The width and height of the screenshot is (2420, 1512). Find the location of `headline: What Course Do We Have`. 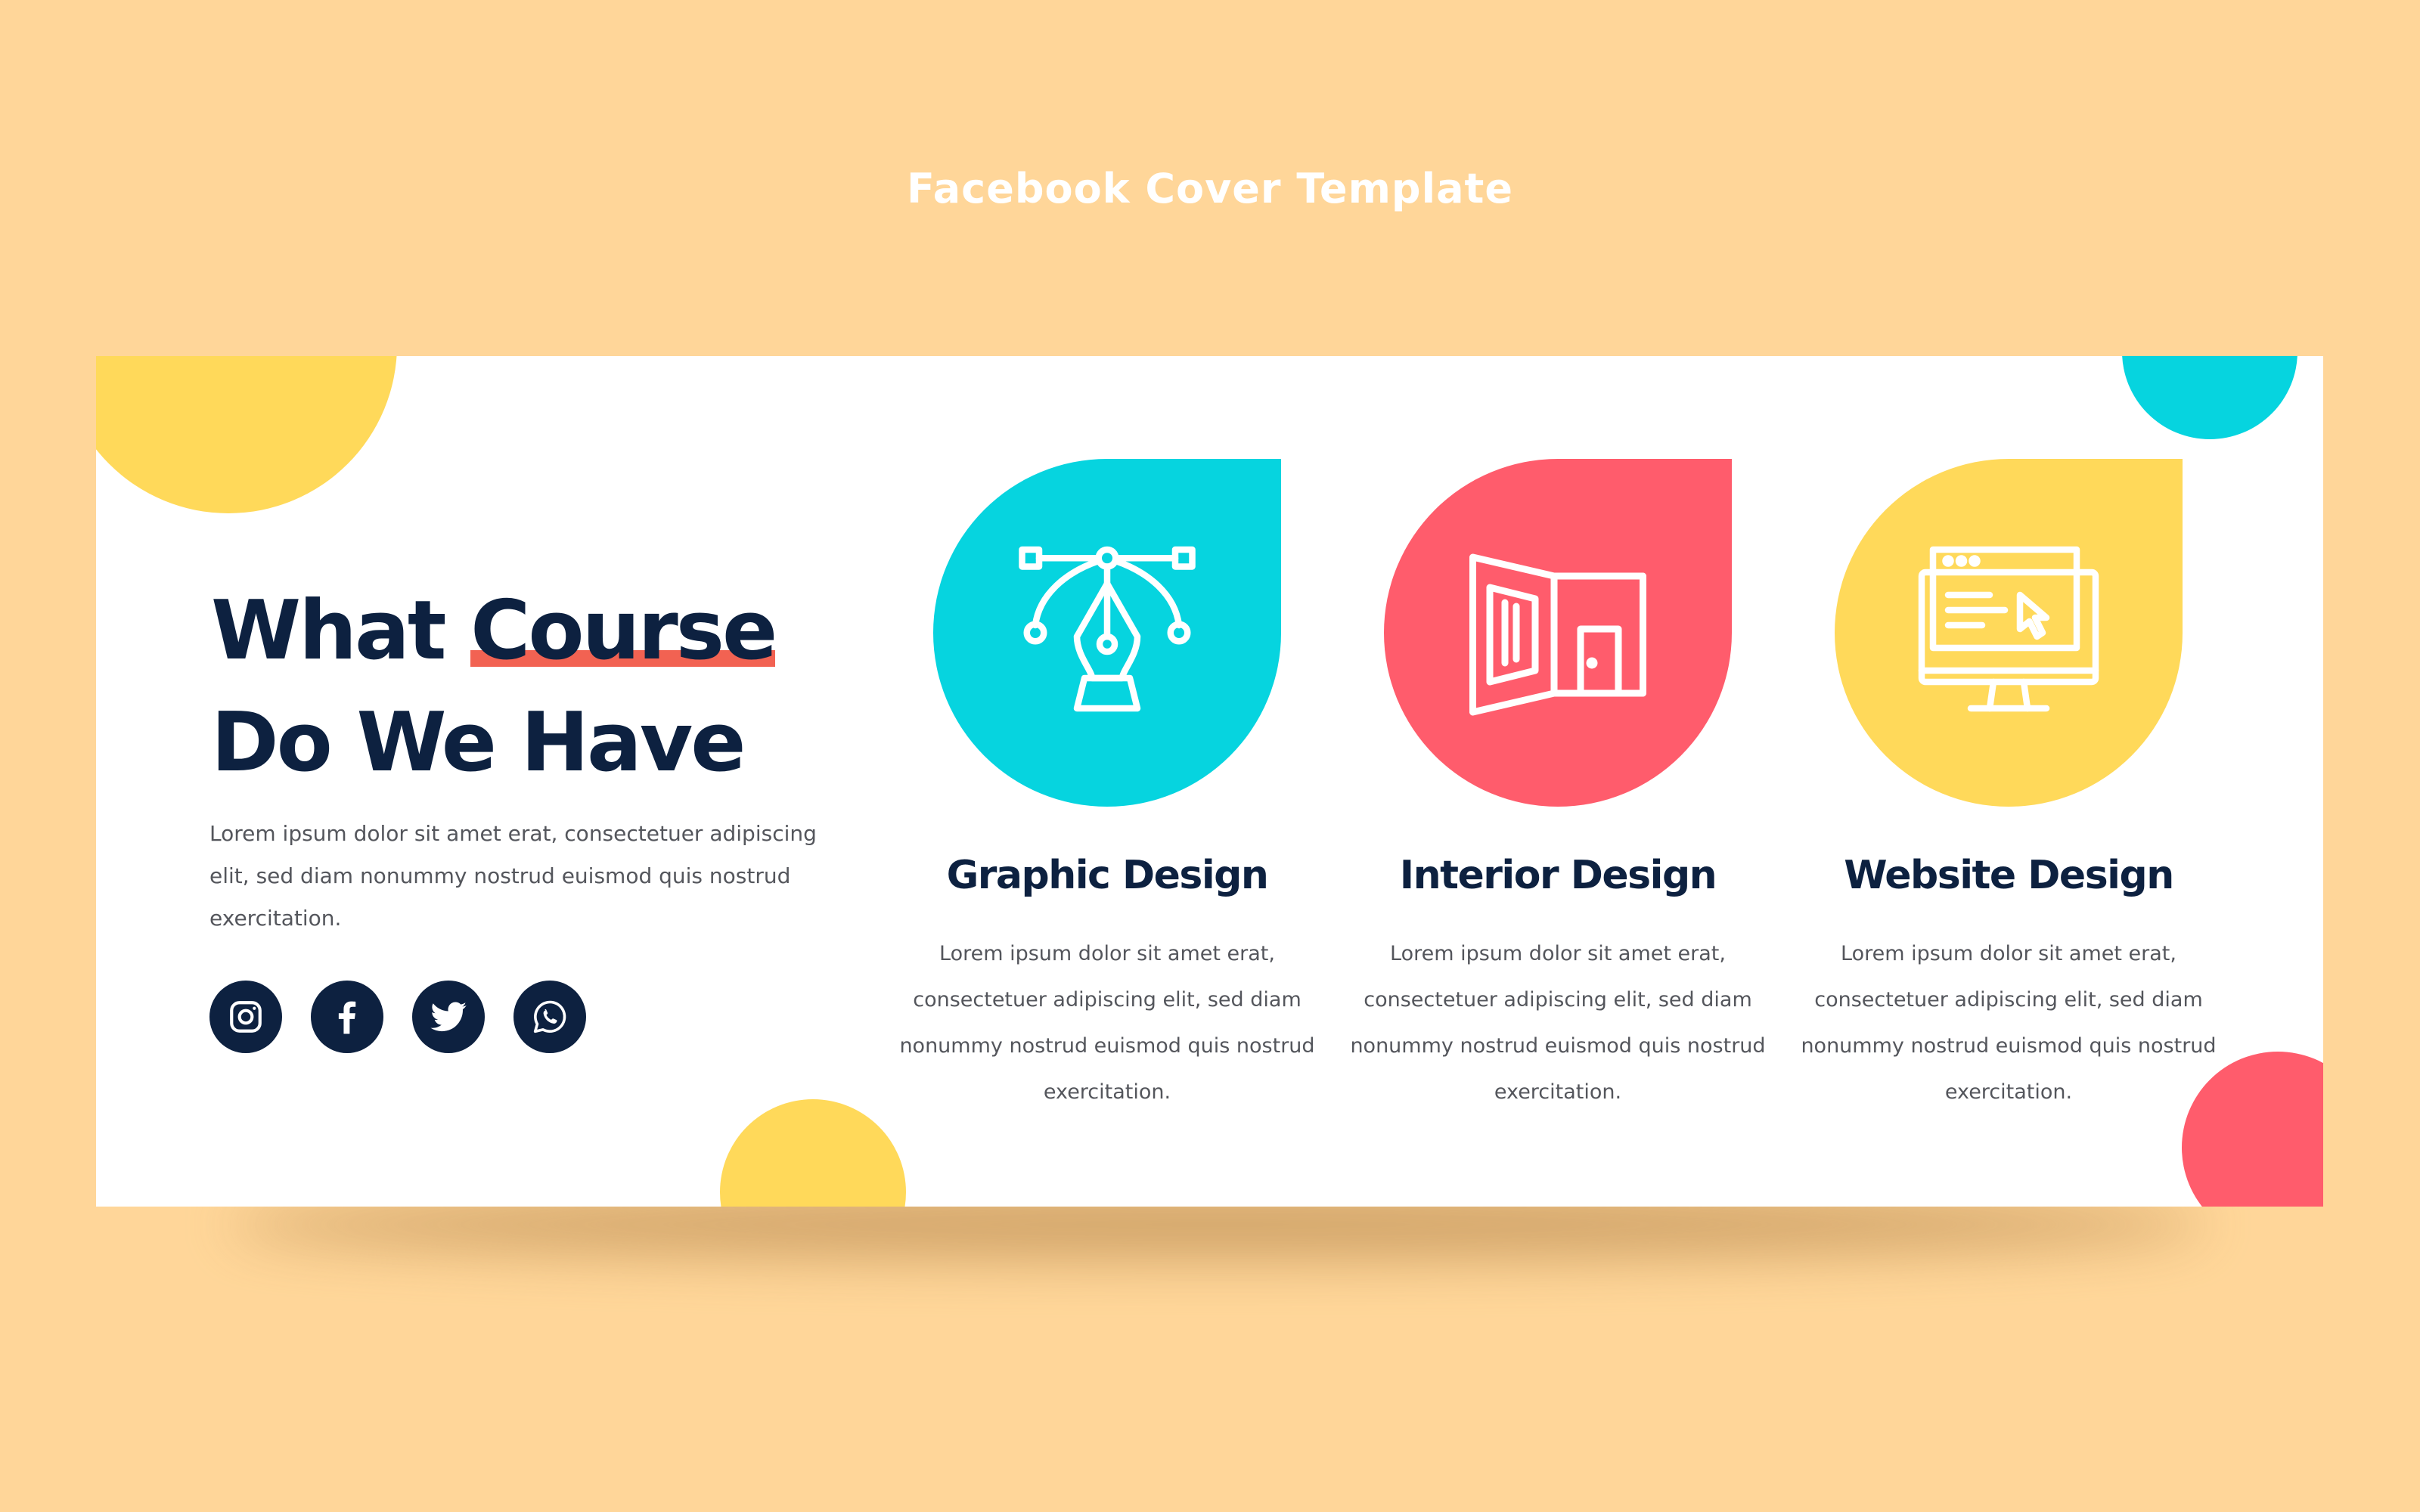

headline: What Course Do We Have is located at coordinates (494, 687).